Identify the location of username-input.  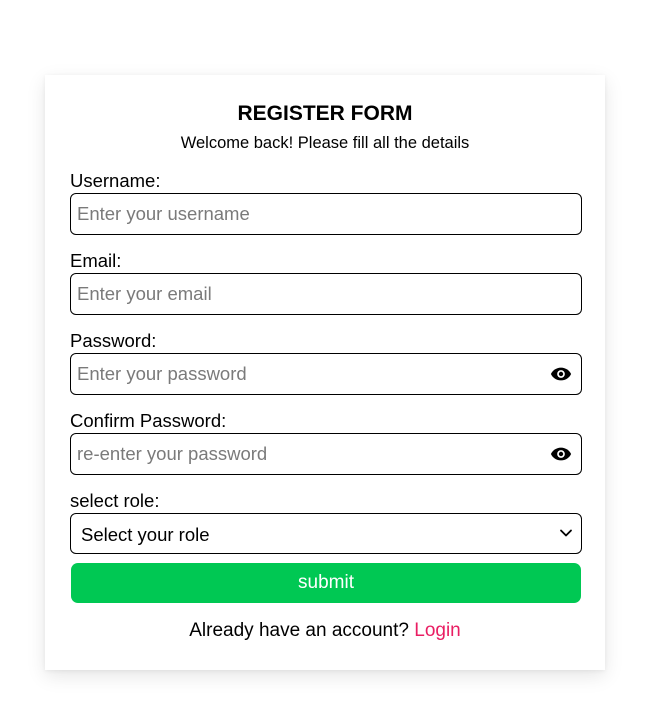
(326, 214).